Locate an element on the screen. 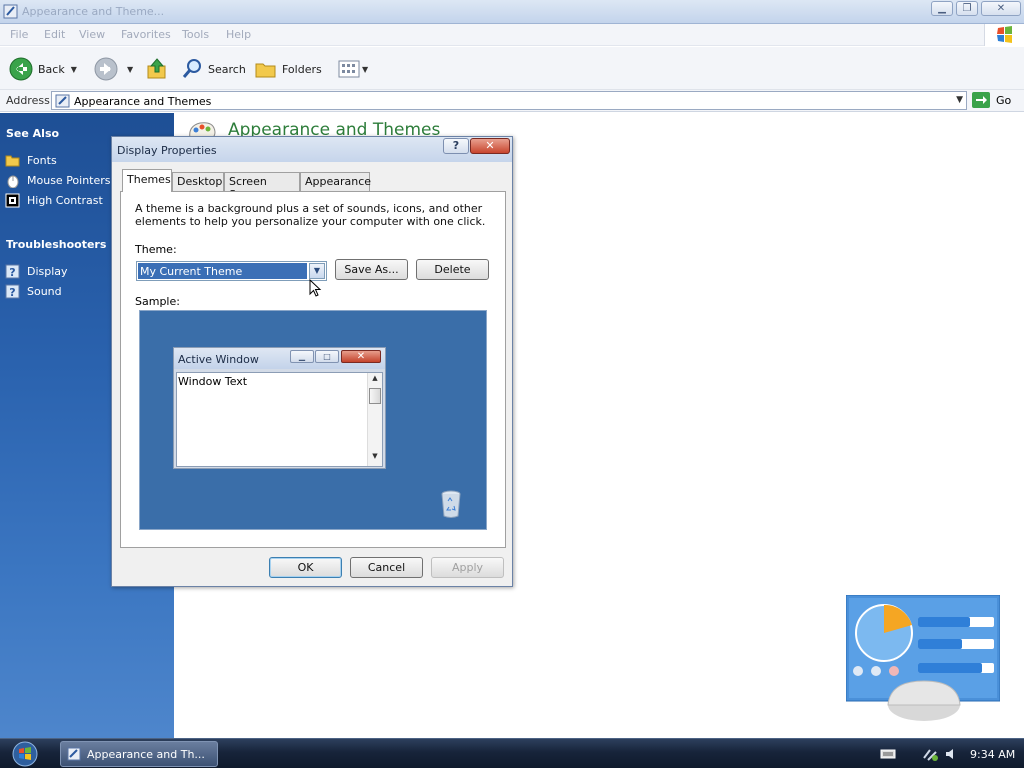 Image resolution: width=1024 pixels, height=768 pixels. menu-edit: Edit is located at coordinates (54, 34).